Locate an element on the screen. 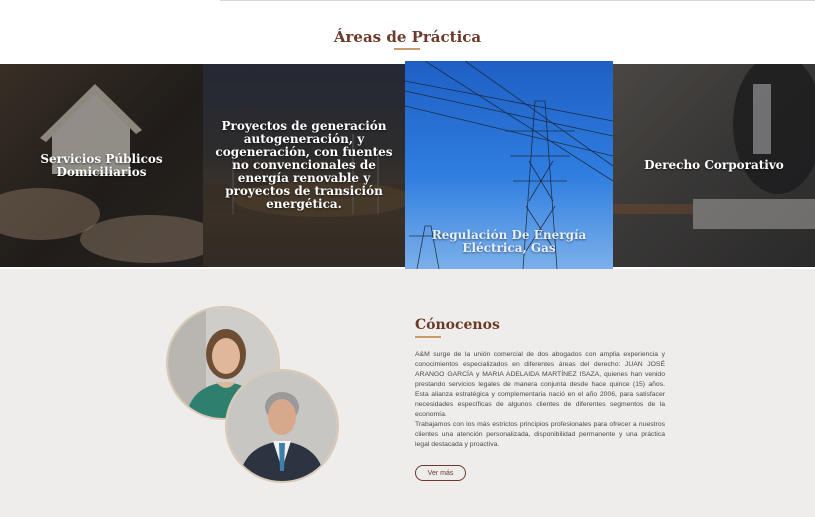 The height and width of the screenshot is (517, 815). card-label: Regulación De Energía Eléctrica, Gas is located at coordinates (509, 241).